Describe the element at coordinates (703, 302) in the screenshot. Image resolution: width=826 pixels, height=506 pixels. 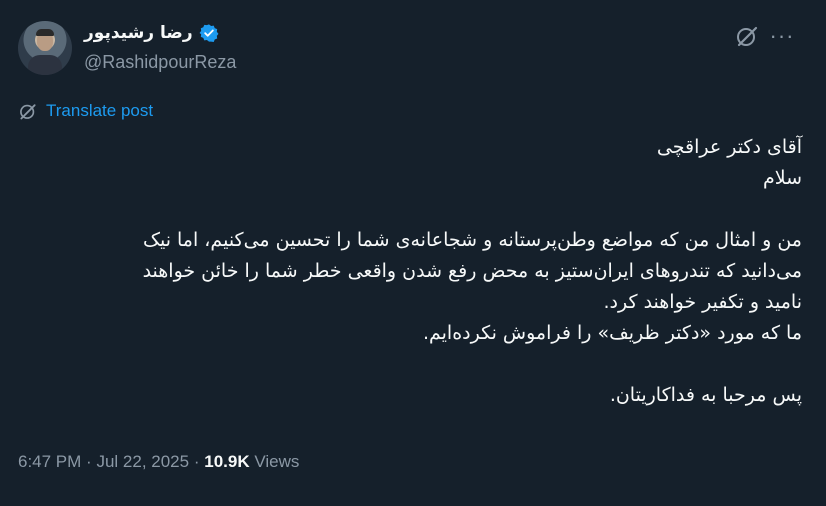
I see `tweet-line: نامید و تکفیر خواهند کرد.` at that location.